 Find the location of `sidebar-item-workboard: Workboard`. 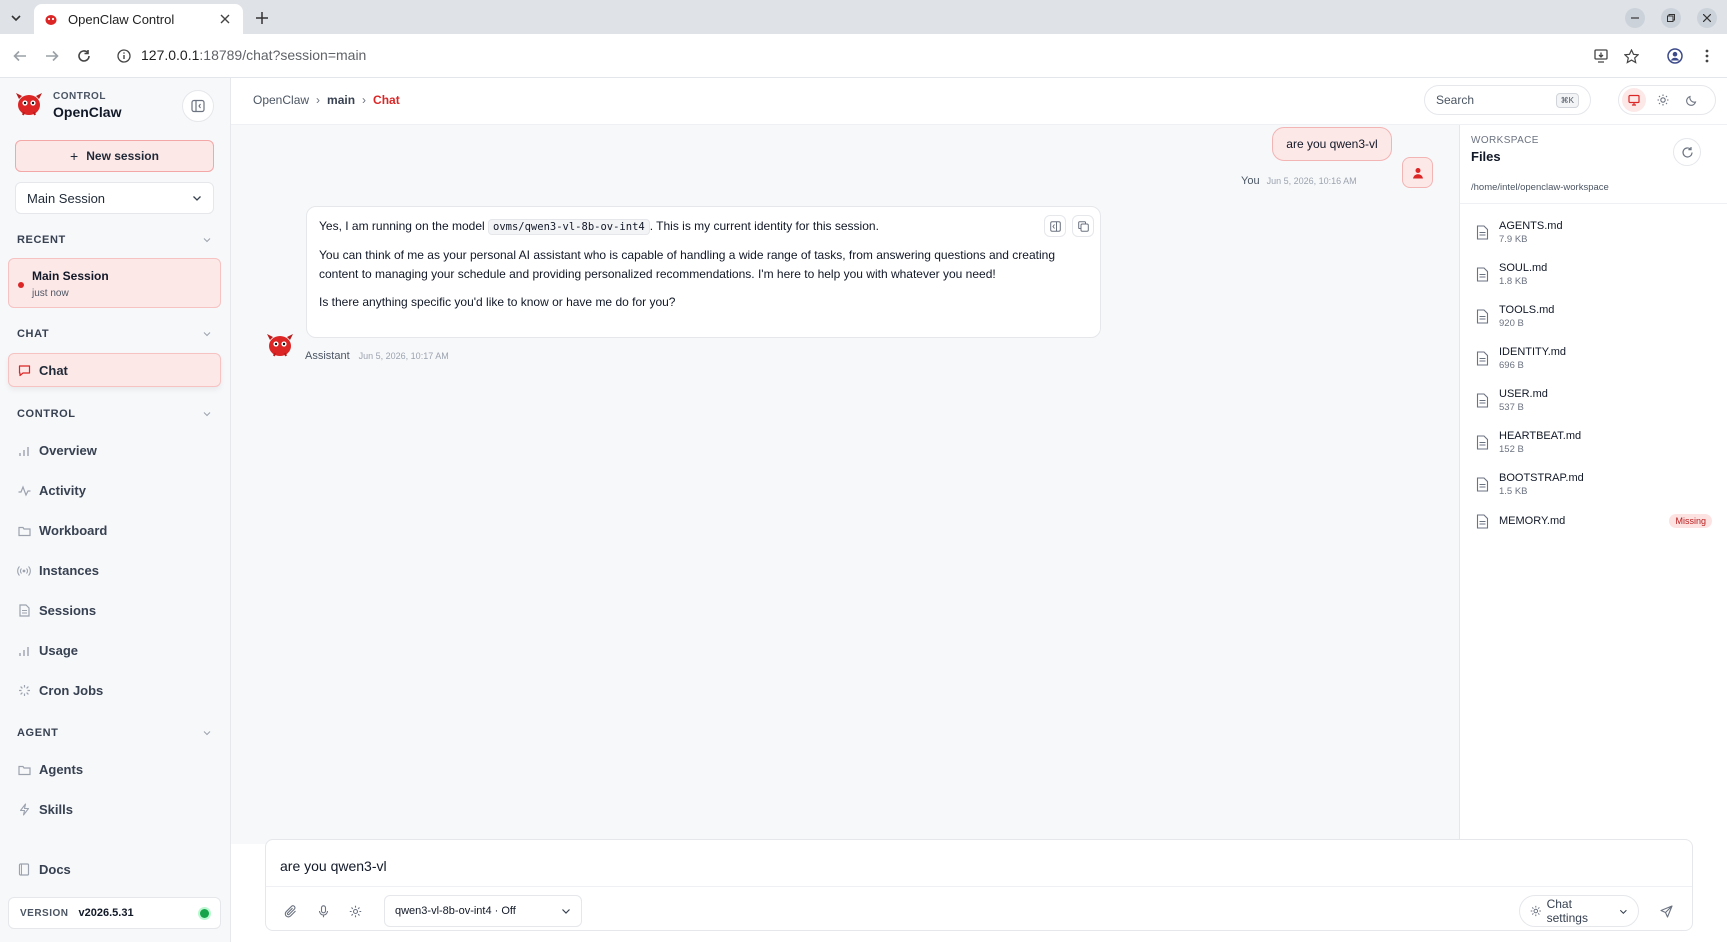

sidebar-item-workboard: Workboard is located at coordinates (62, 530).